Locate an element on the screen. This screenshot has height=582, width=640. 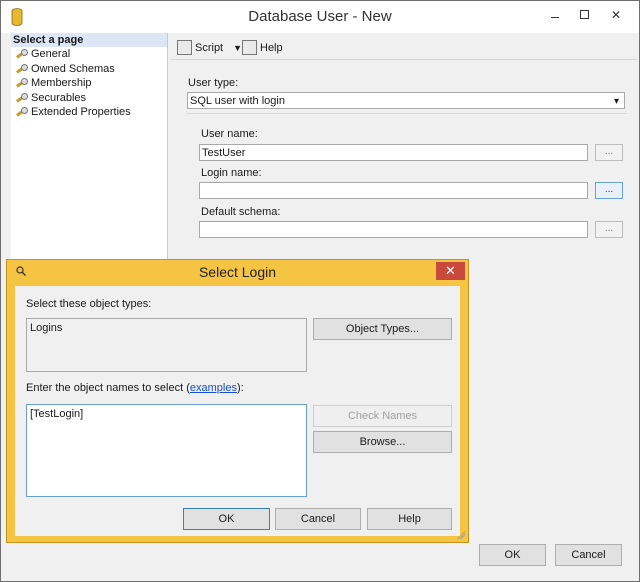
title-bar: Database User - New ✕ is located at coordinates (320, 17).